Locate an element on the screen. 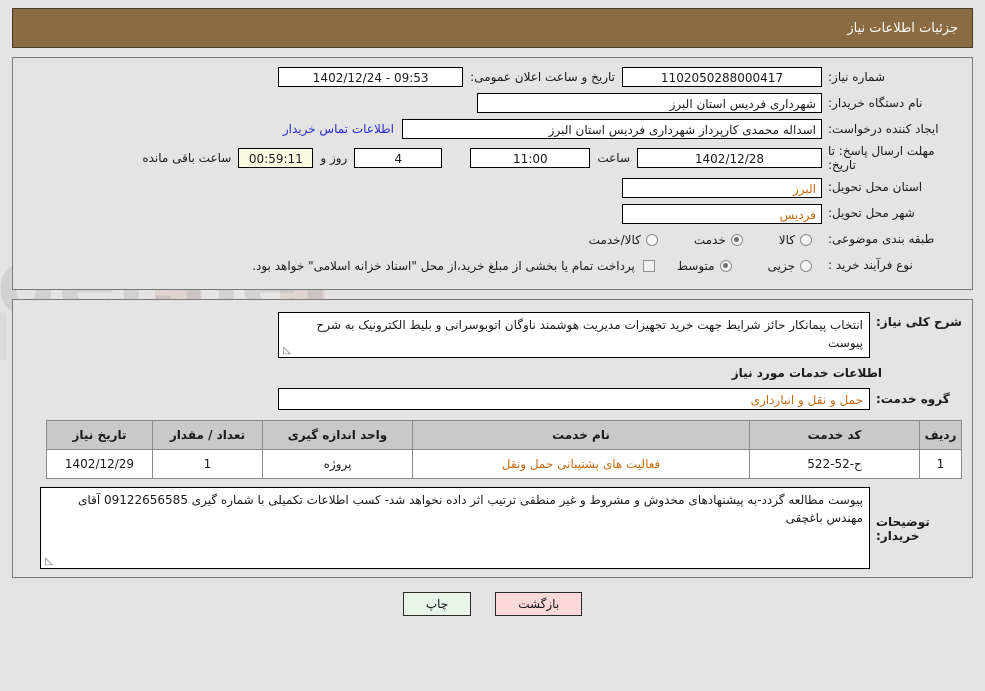  row-service-group: گروه خدمت: حمل و نقل و انبارداری is located at coordinates (492, 398).